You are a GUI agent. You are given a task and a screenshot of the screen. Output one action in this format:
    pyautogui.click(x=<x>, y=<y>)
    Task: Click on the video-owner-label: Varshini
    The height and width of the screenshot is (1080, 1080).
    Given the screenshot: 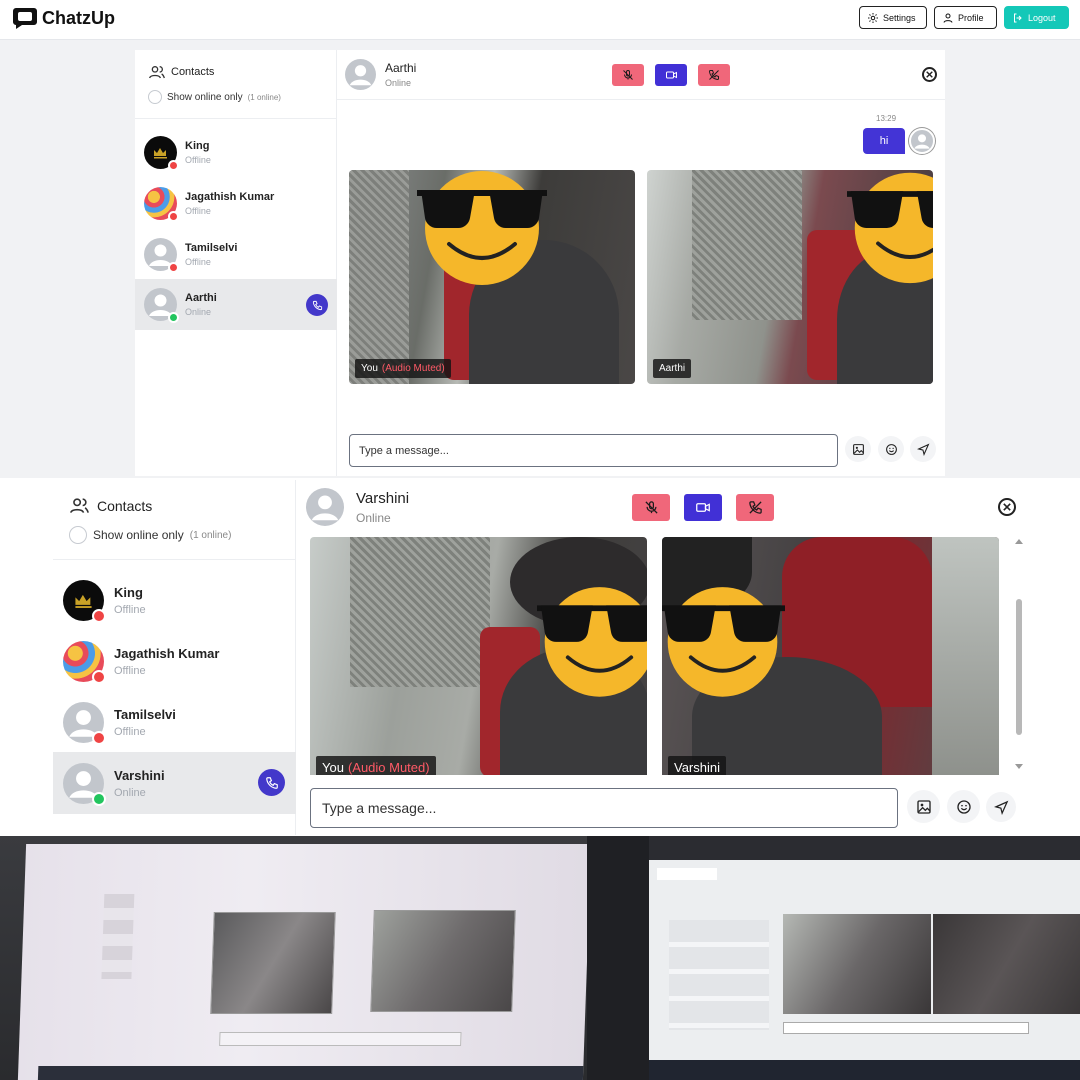 What is the action you would take?
    pyautogui.click(x=697, y=767)
    